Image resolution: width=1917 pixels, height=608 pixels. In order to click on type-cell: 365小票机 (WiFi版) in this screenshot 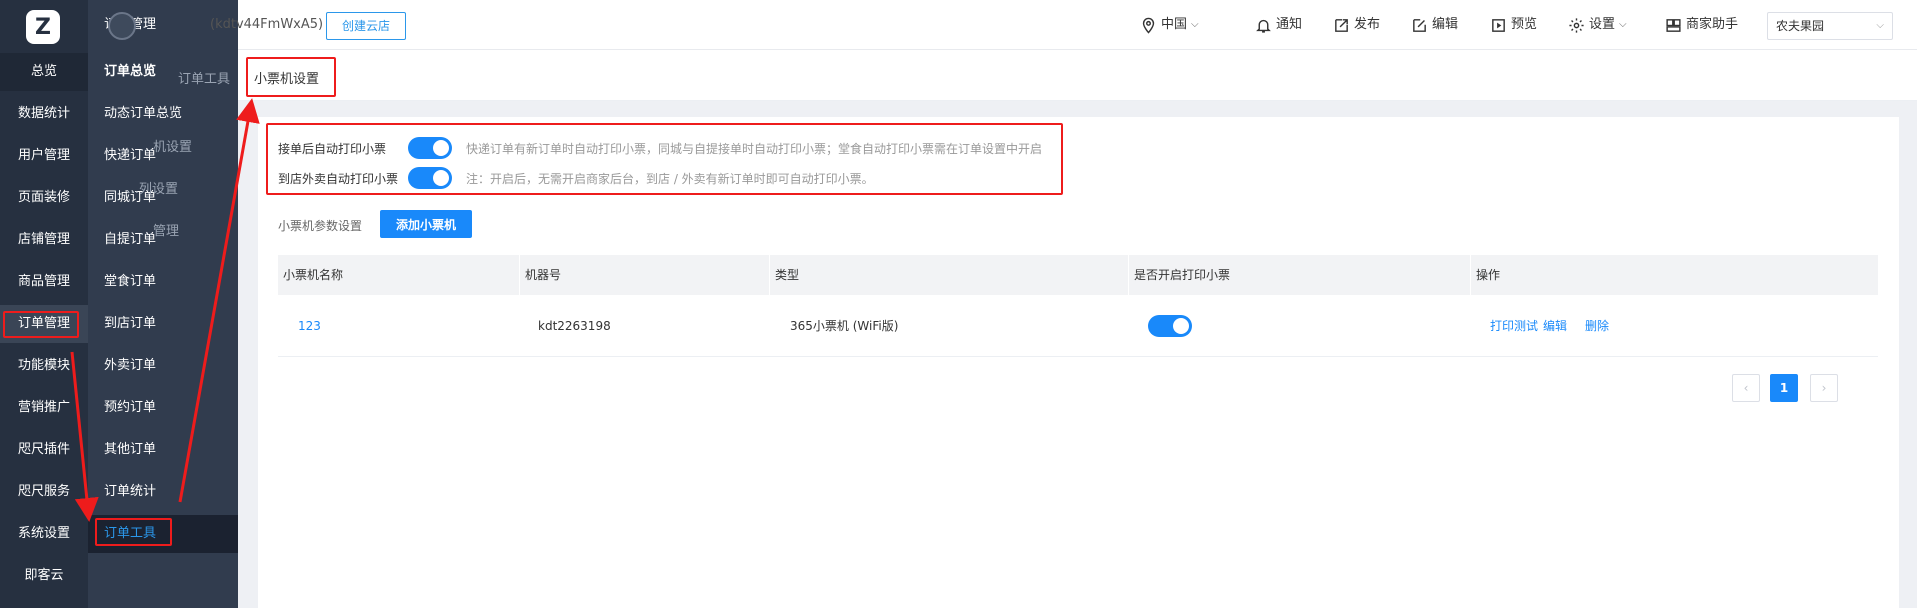, I will do `click(844, 326)`.